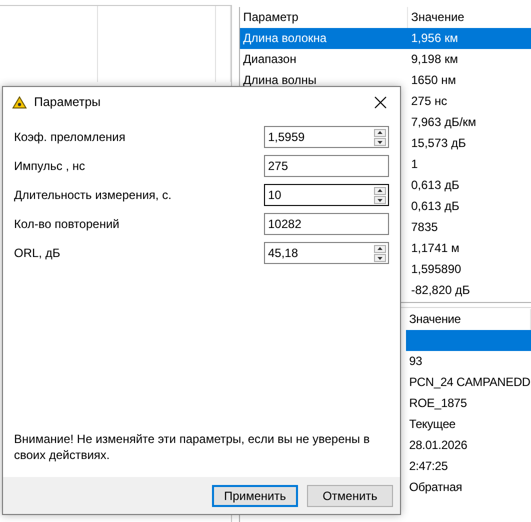 The width and height of the screenshot is (531, 522). Describe the element at coordinates (270, 59) in the screenshot. I see `table-cell-text: Диапазон` at that location.